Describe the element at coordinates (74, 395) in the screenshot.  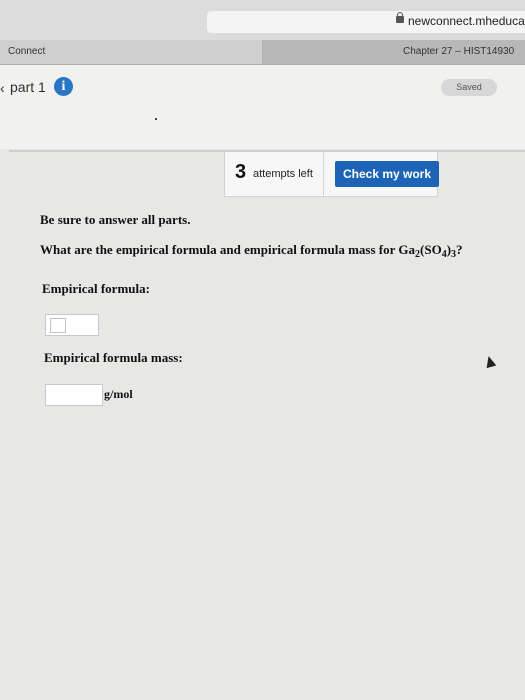
I see `formula-mass-input` at that location.